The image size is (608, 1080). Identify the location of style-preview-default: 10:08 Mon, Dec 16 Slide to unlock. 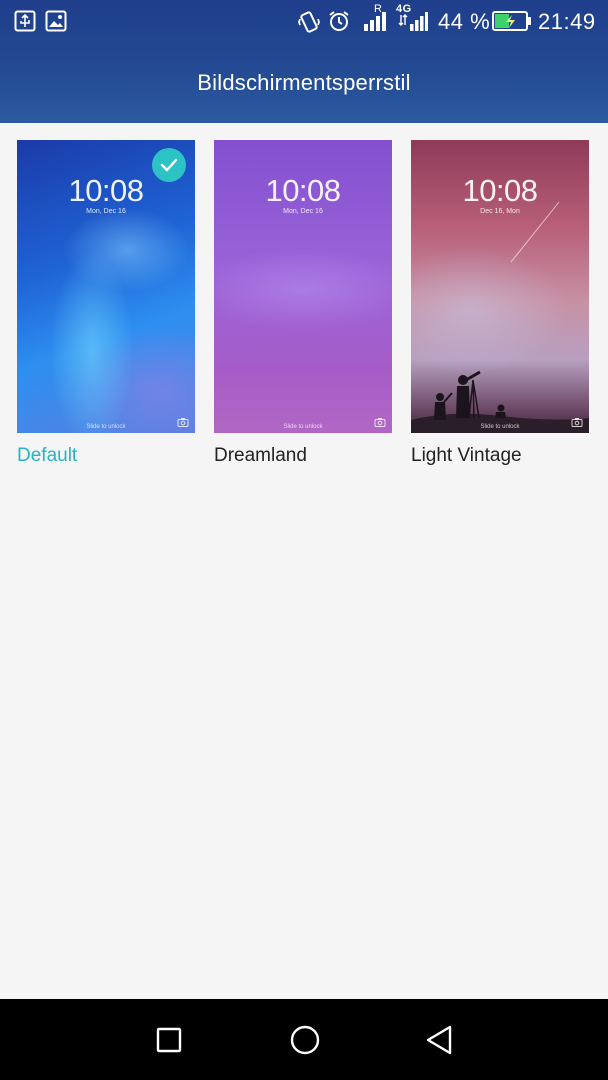
(106, 286).